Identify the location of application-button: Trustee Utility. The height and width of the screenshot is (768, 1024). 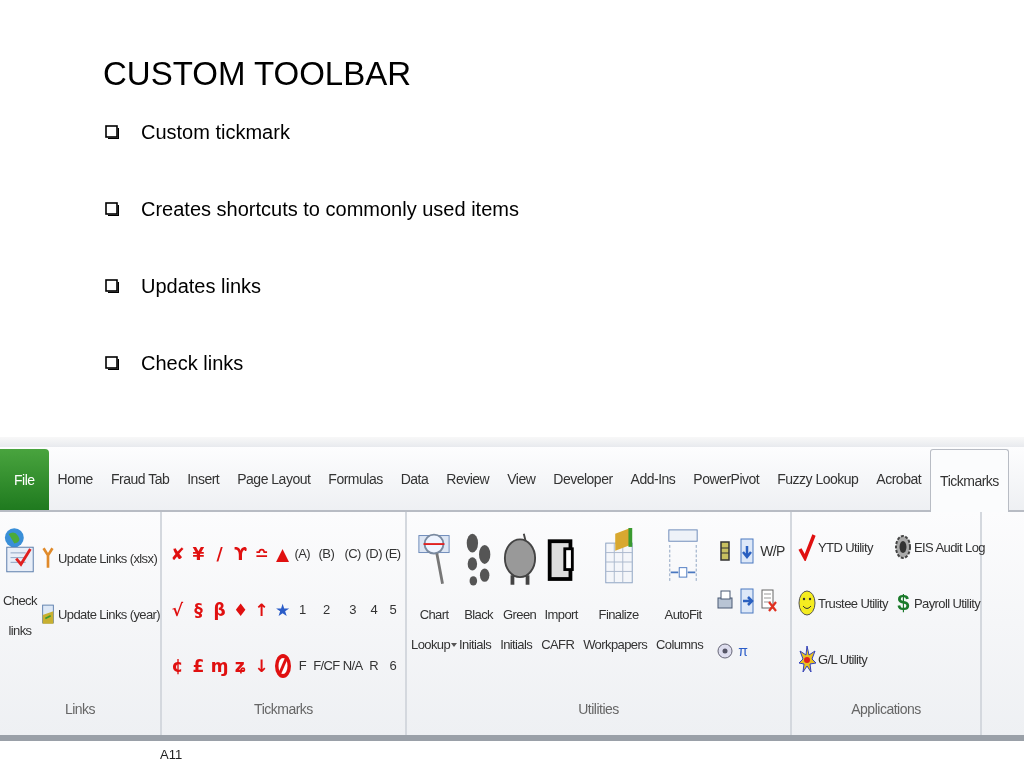
(843, 603).